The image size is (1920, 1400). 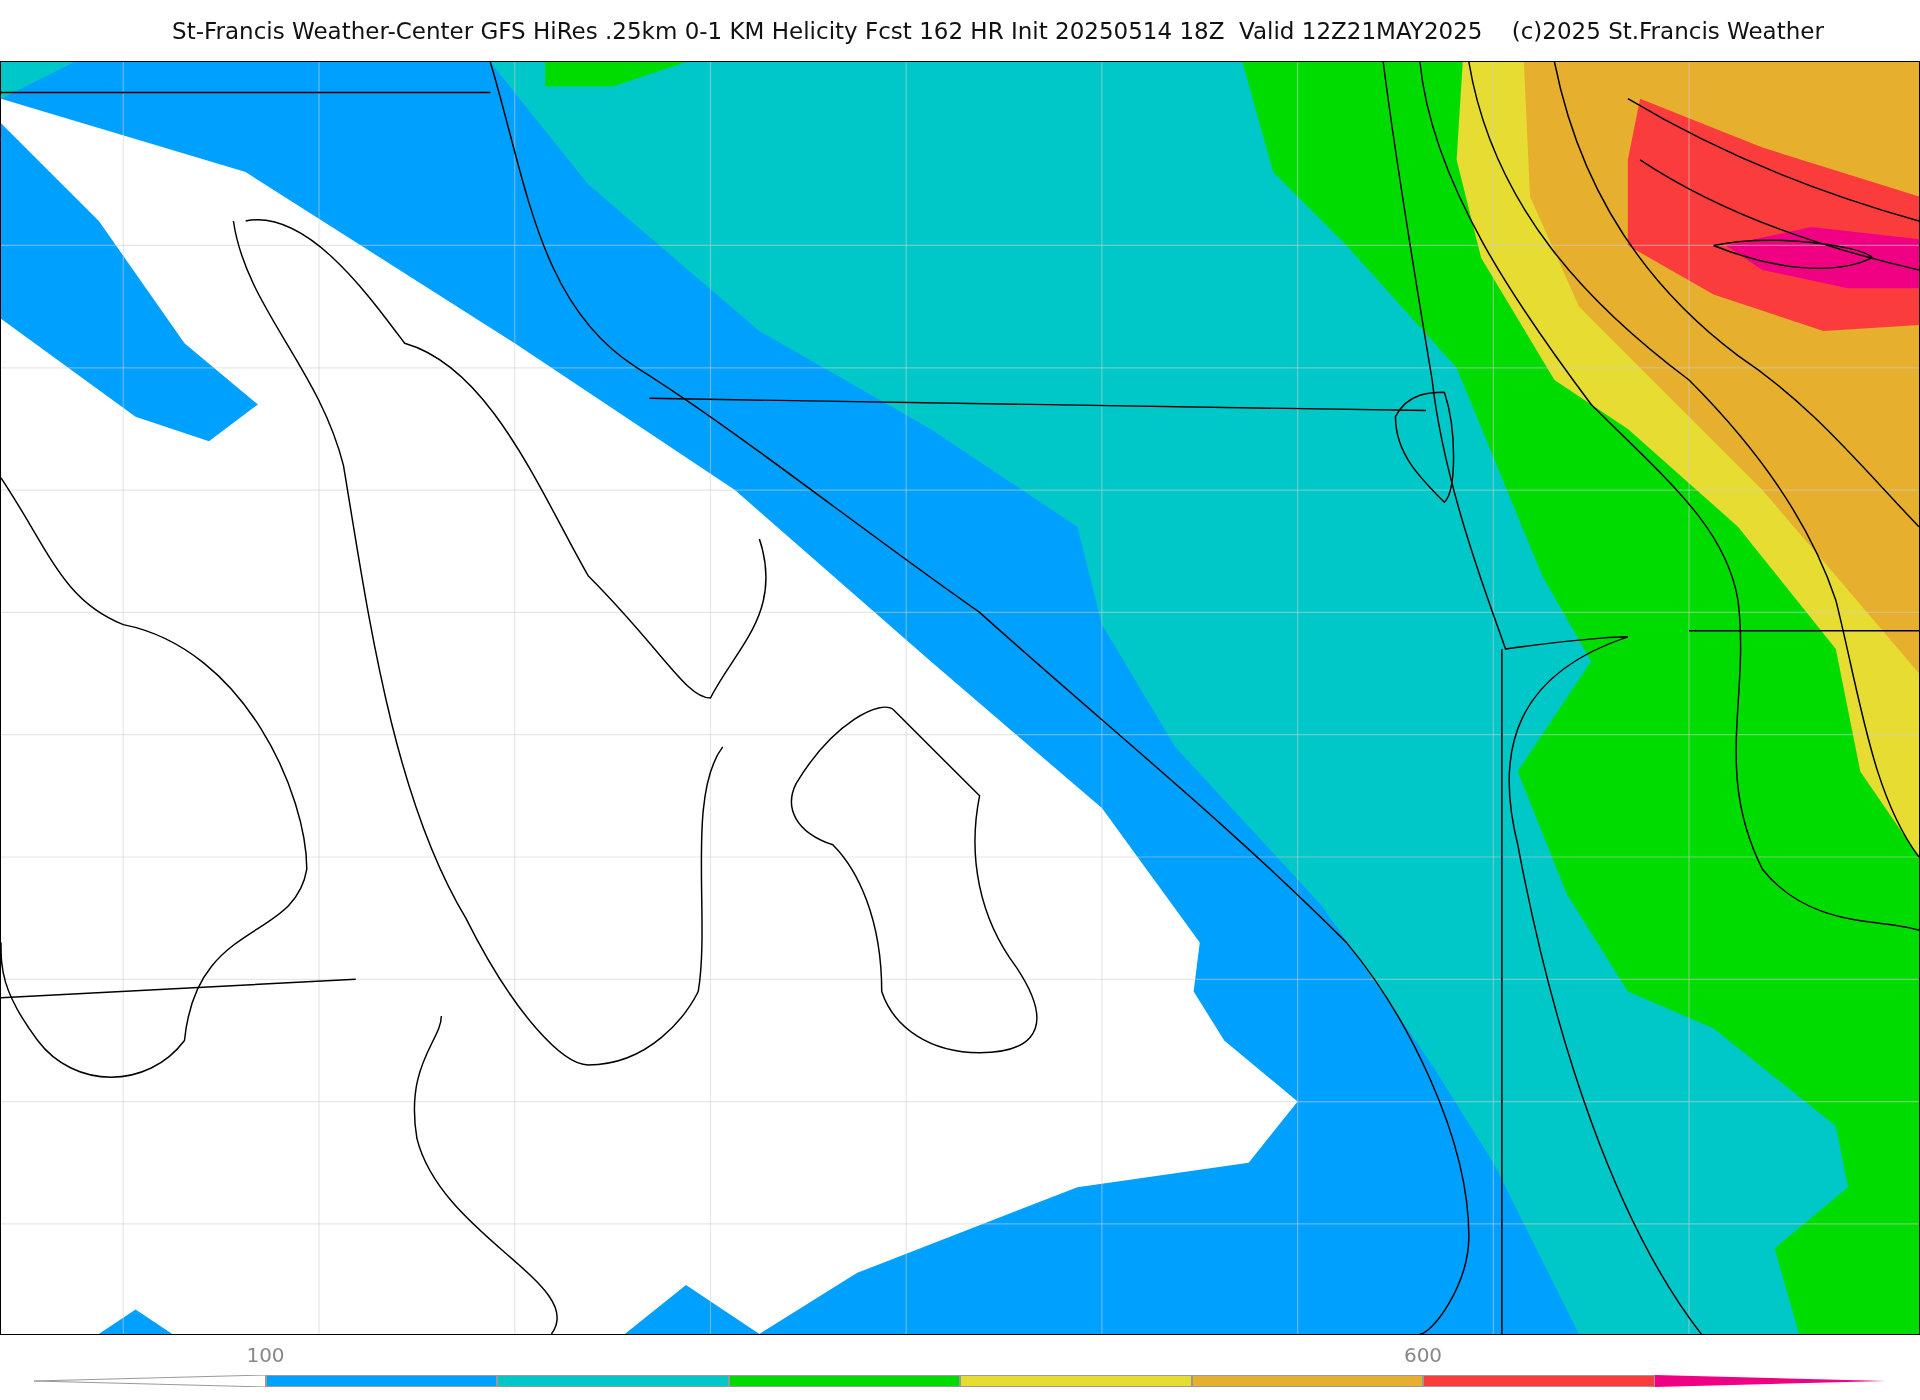 What do you see at coordinates (265, 1355) in the screenshot?
I see `colorbar-tick-label: 100` at bounding box center [265, 1355].